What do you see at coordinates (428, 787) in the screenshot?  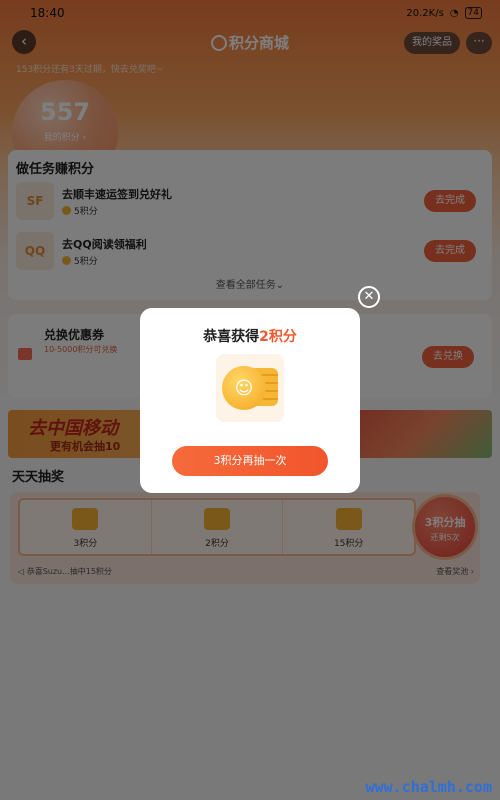 I see `site-watermark: www.chalmh.com` at bounding box center [428, 787].